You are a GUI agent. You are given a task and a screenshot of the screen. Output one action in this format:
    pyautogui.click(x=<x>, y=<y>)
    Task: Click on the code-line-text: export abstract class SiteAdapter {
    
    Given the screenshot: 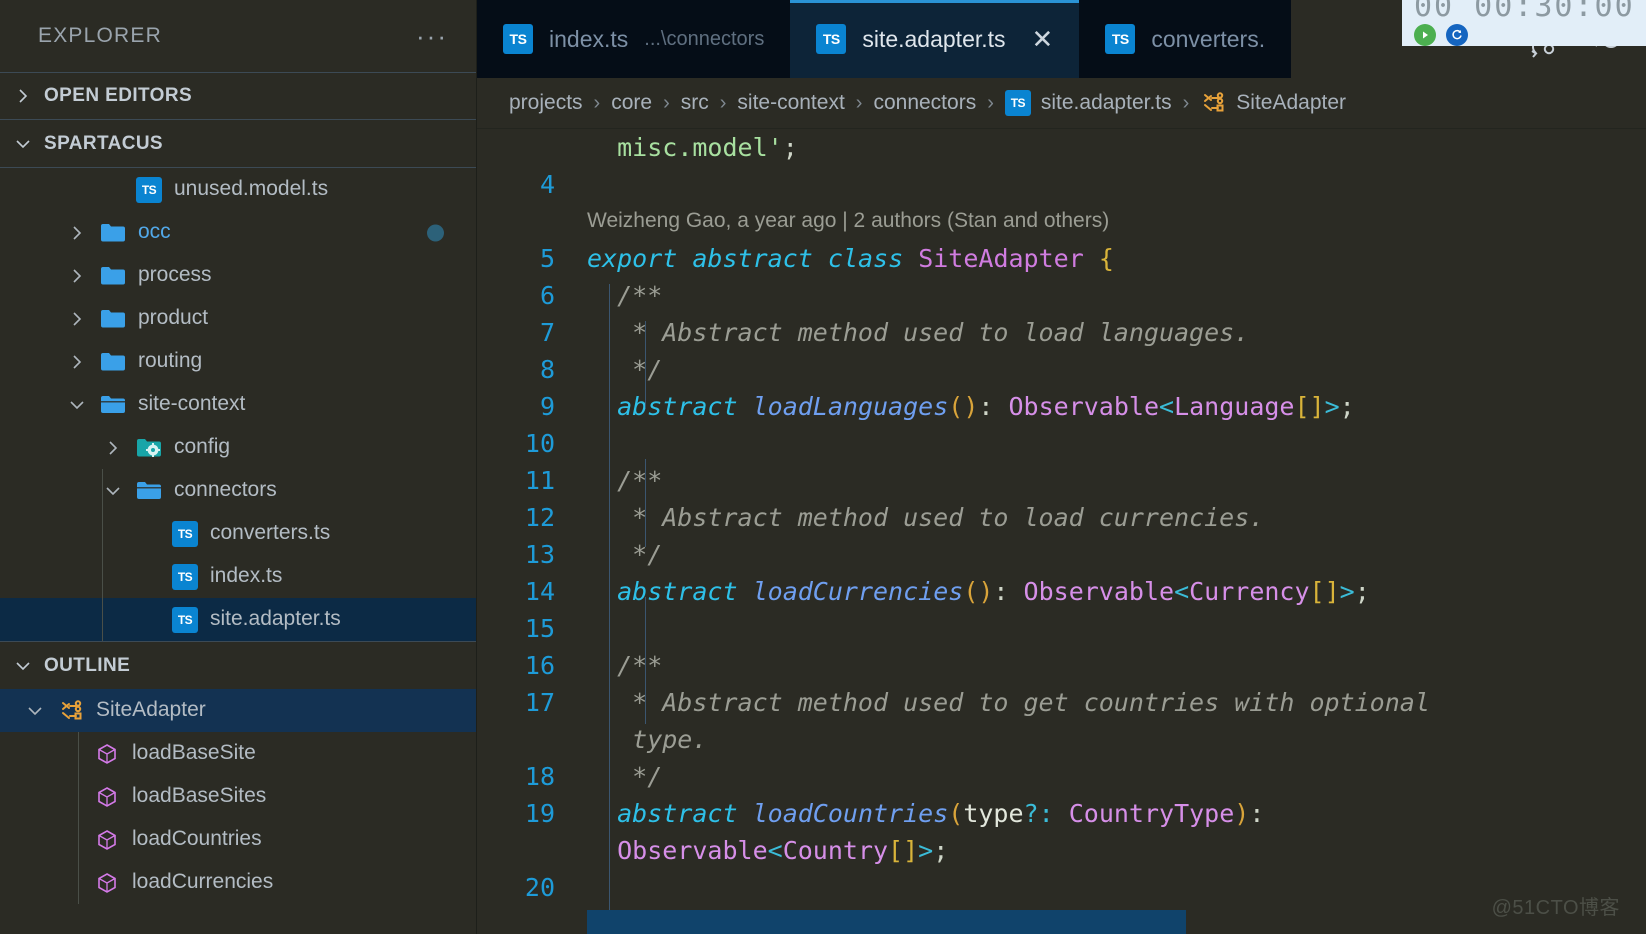 What is the action you would take?
    pyautogui.click(x=1113, y=258)
    